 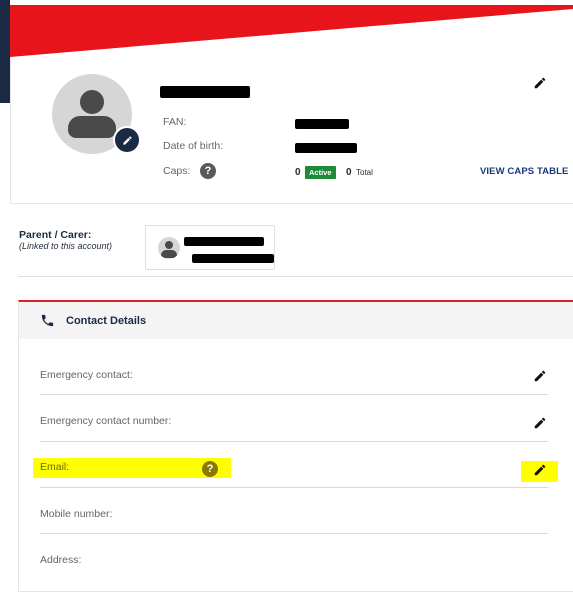 What do you see at coordinates (291, 31) in the screenshot?
I see `red-header-banner` at bounding box center [291, 31].